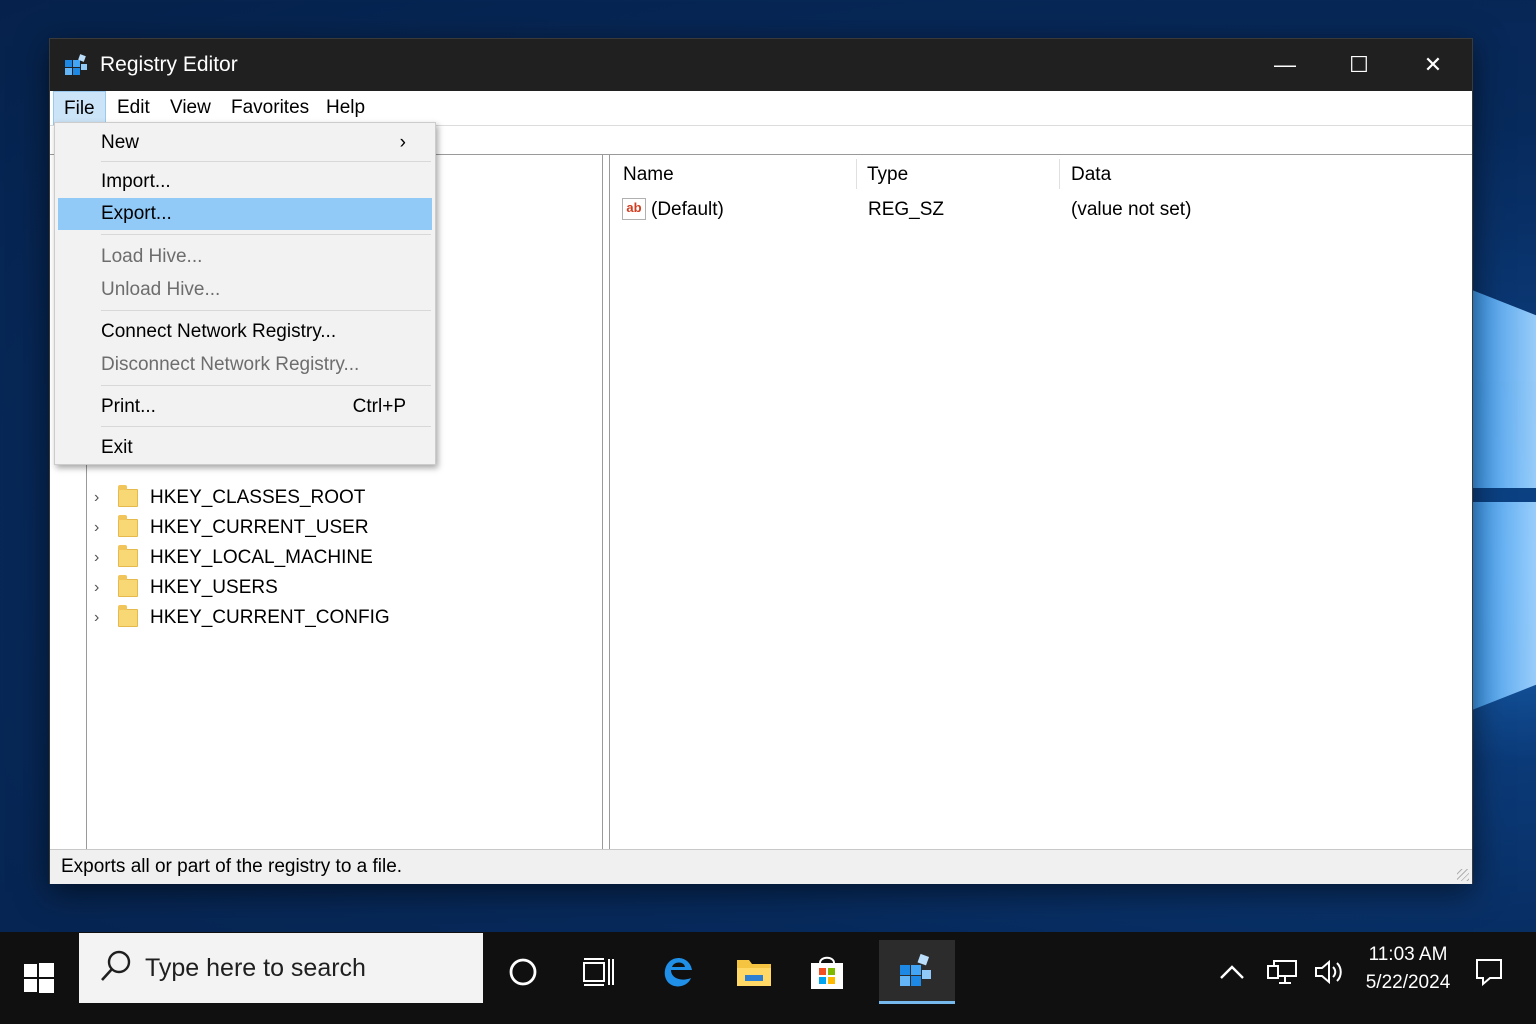 This screenshot has height=1024, width=1536. Describe the element at coordinates (270, 617) in the screenshot. I see `tree-item-label: HKEY_CURRENT_CONFIG` at that location.